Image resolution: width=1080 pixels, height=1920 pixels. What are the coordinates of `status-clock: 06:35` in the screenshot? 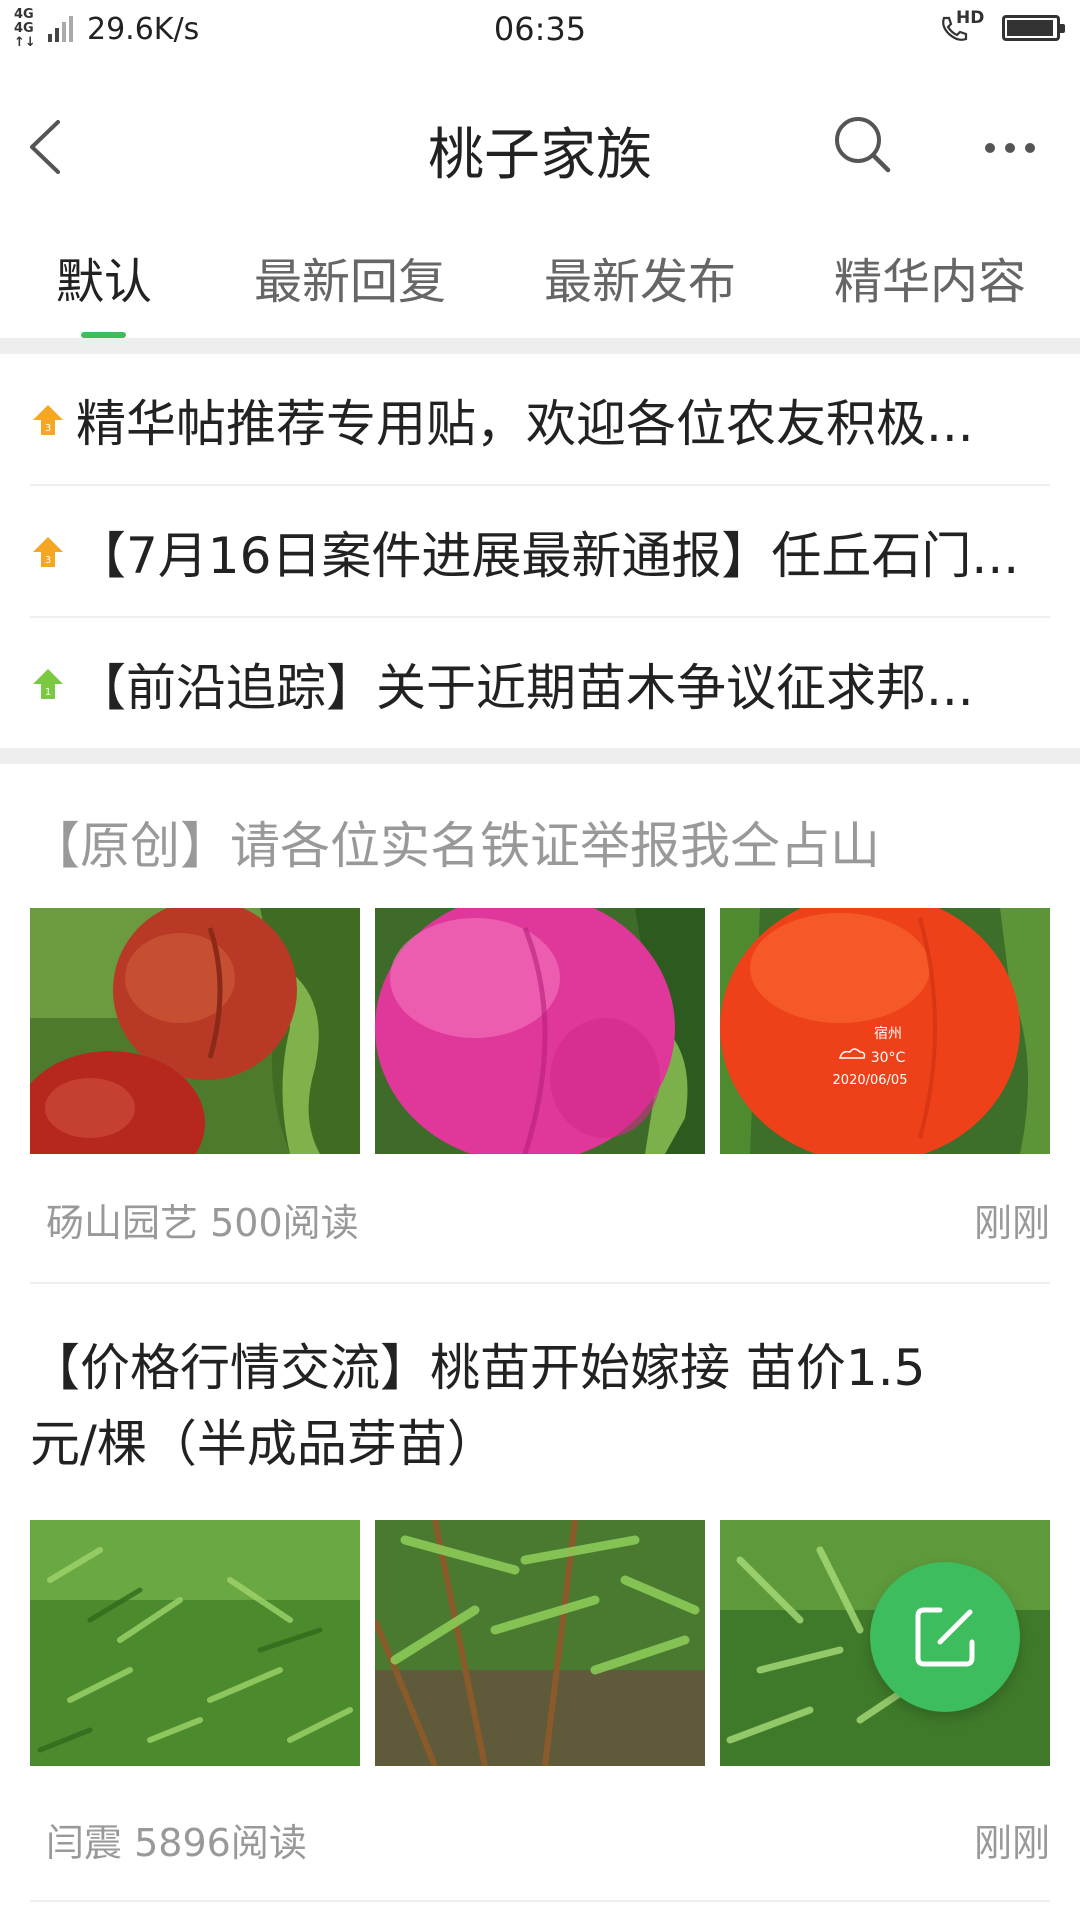 It's located at (540, 29).